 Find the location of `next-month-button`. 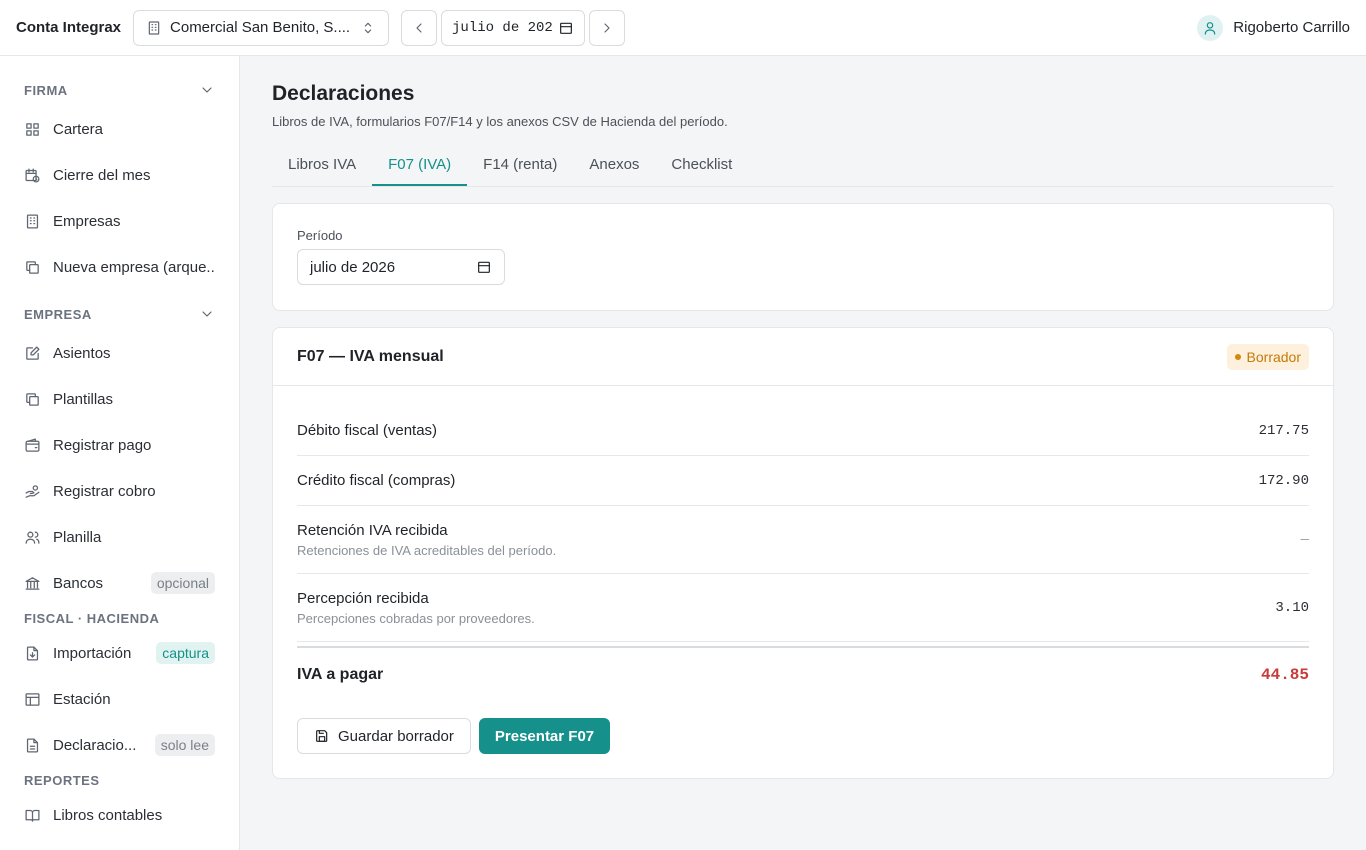

next-month-button is located at coordinates (607, 27).